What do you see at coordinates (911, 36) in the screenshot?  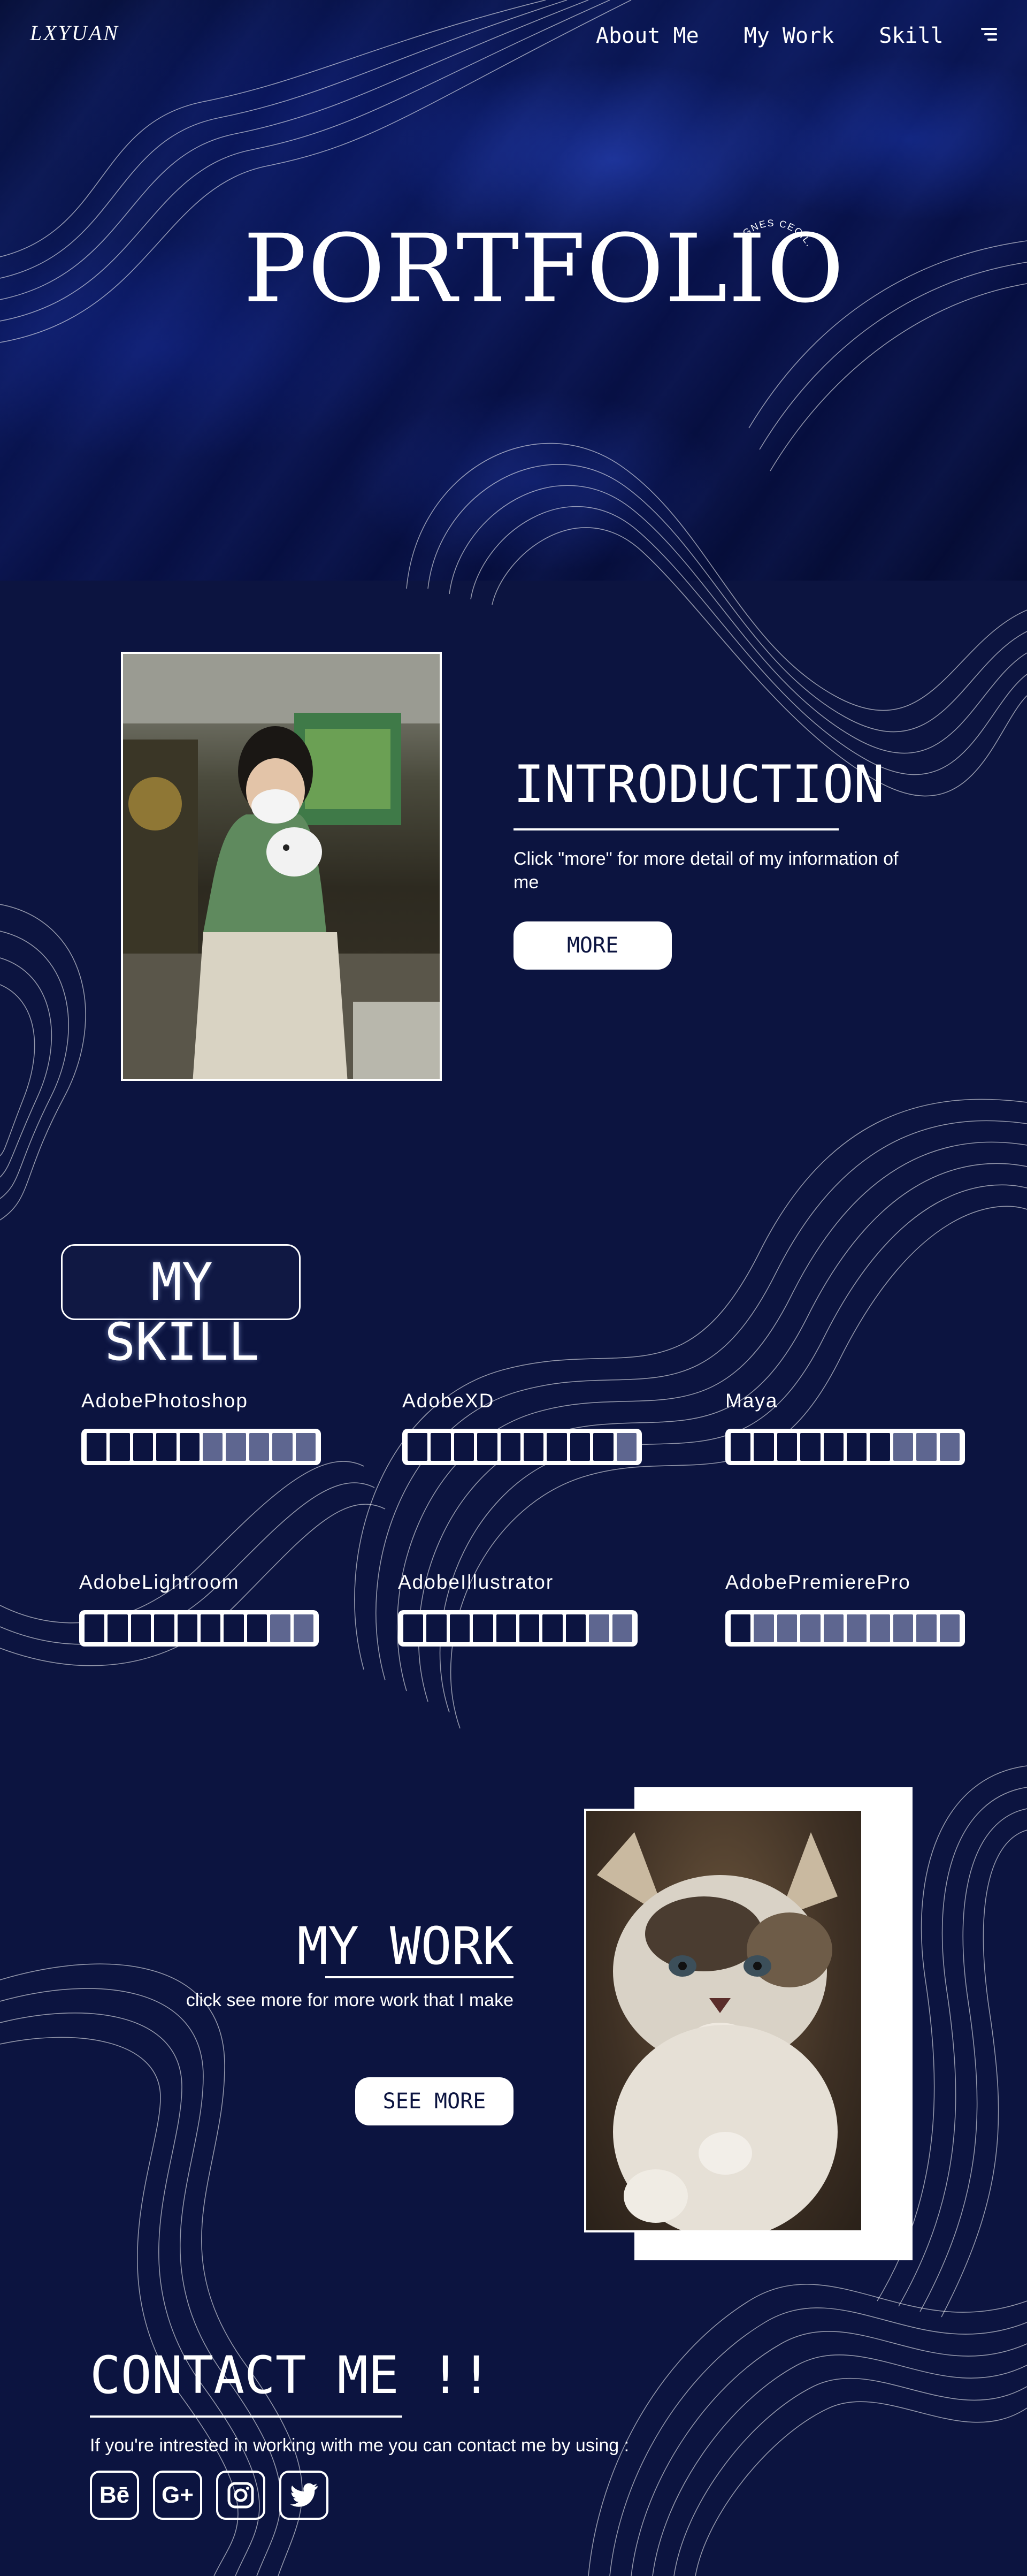 I see `nav-skill: Skill` at bounding box center [911, 36].